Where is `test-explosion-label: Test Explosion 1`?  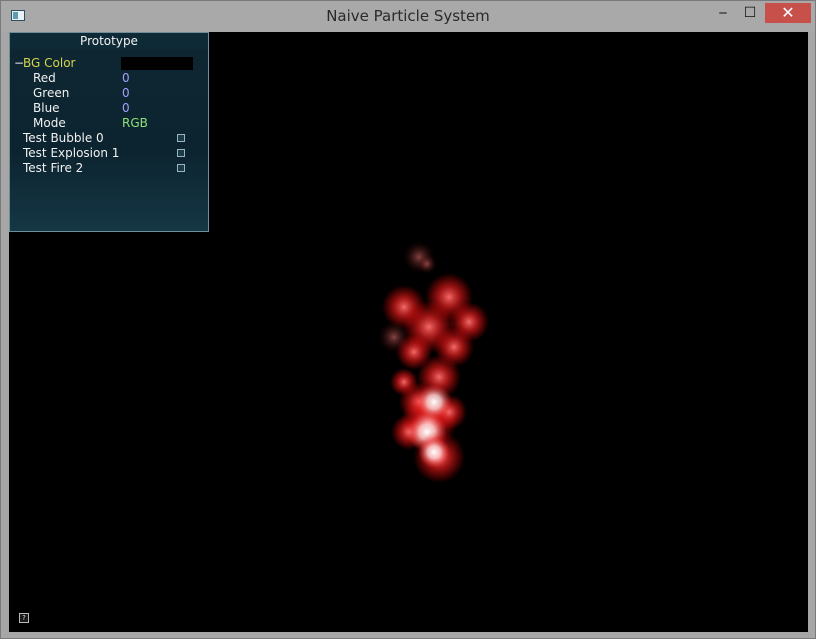
test-explosion-label: Test Explosion 1 is located at coordinates (71, 153).